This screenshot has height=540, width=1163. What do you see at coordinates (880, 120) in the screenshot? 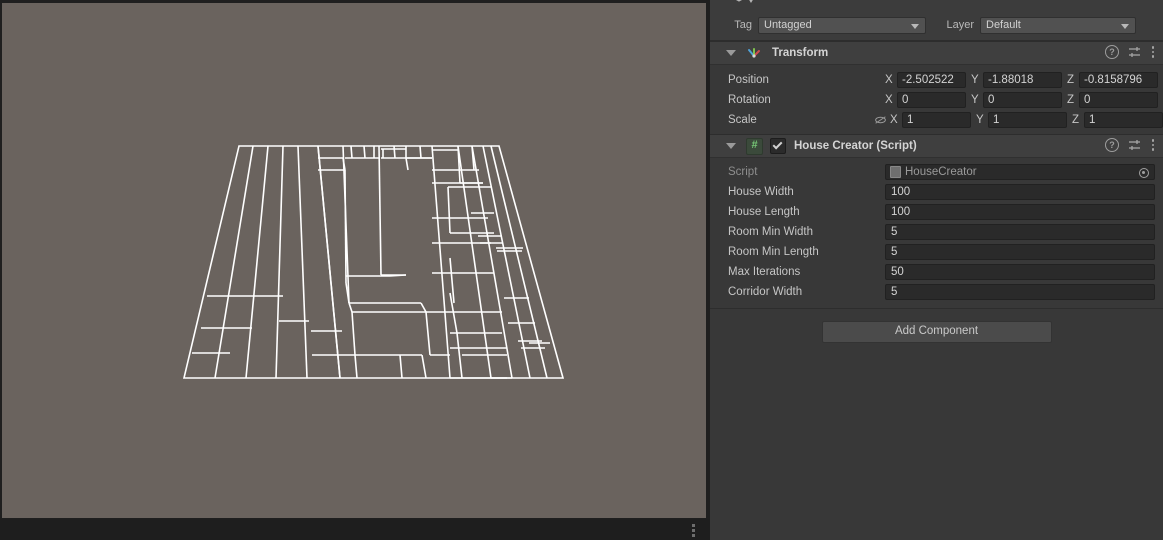
I see `unlinked-scale-icon` at bounding box center [880, 120].